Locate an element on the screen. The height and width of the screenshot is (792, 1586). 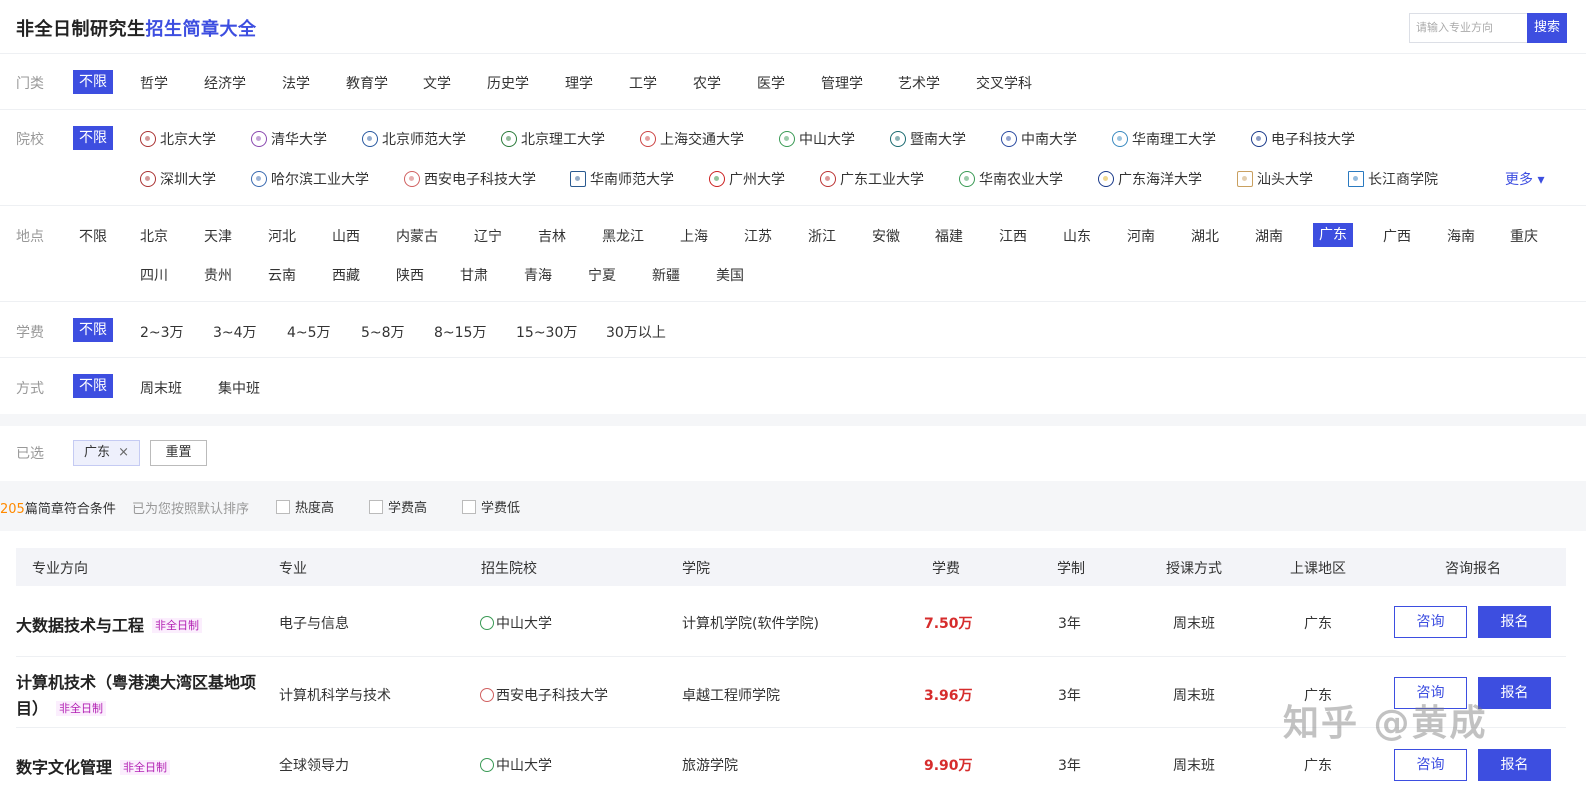
selected-chip: 广东 × is located at coordinates (106, 453).